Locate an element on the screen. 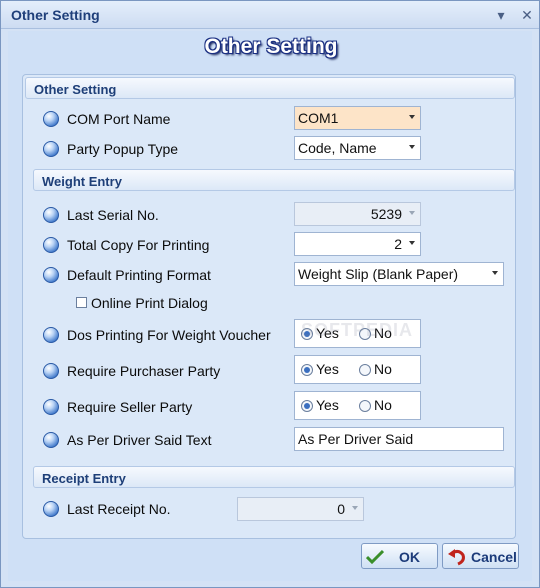  ok-button-label: OK is located at coordinates (409, 557).